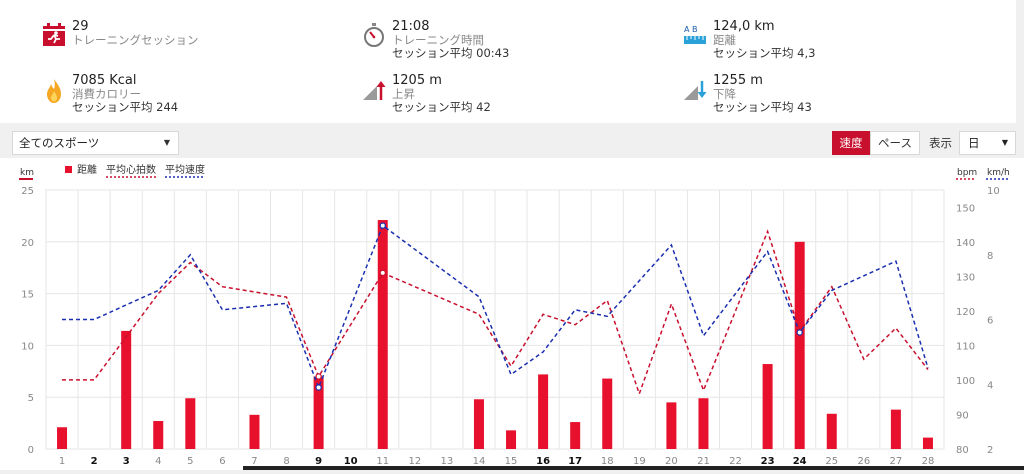 The width and height of the screenshot is (1024, 474). I want to click on chart-legend: 距離 平均心拍数 平均速度 km bpm km/h, so click(514, 171).